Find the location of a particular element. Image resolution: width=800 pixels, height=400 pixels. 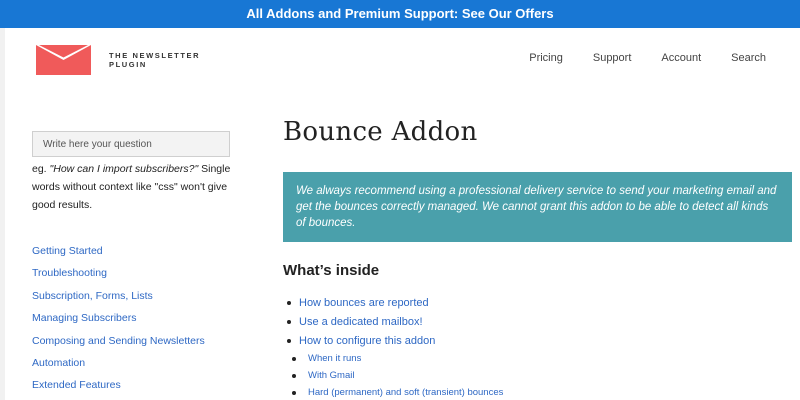

toc-subitem-with-gmail: With Gmail is located at coordinates (397, 375).